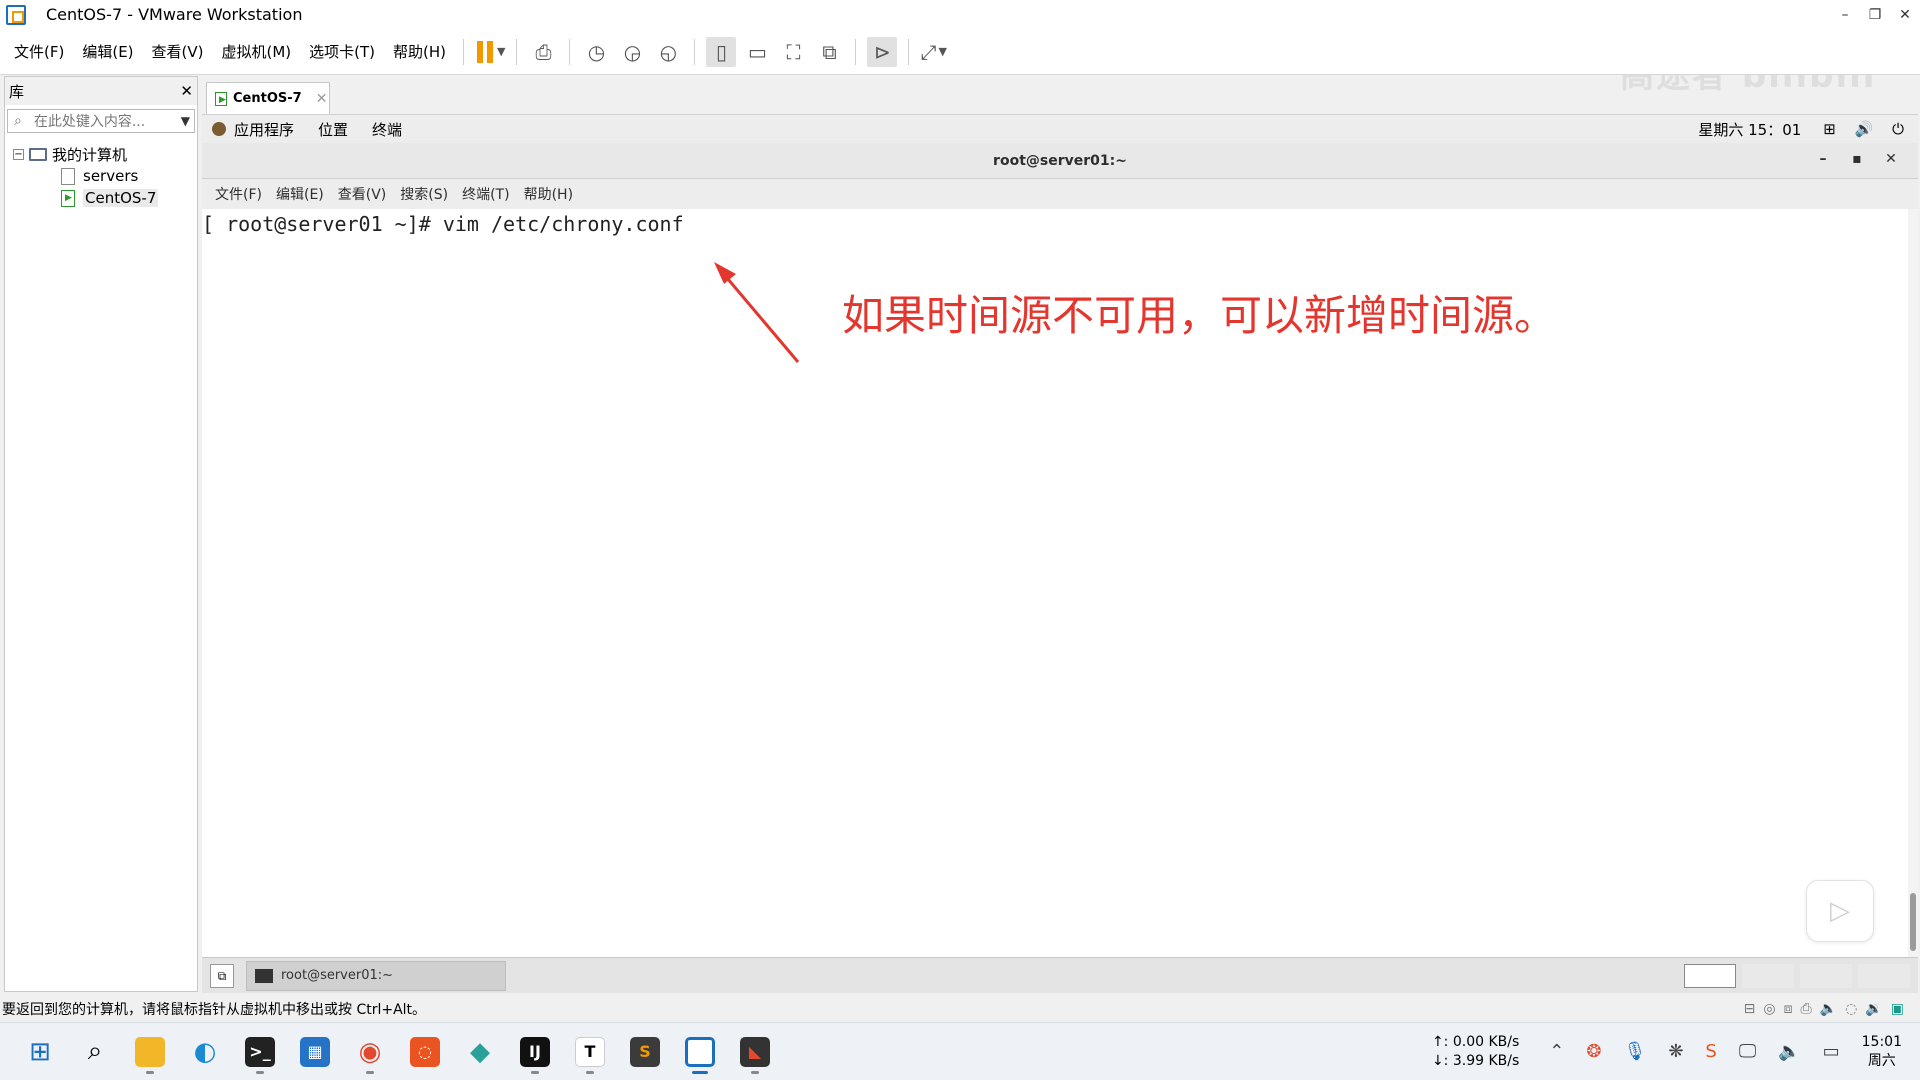 Image resolution: width=1920 pixels, height=1080 pixels. Describe the element at coordinates (443, 224) in the screenshot. I see `terminal-command-line: [ root@server01 ~]# vim /etc/chrony.conf` at that location.